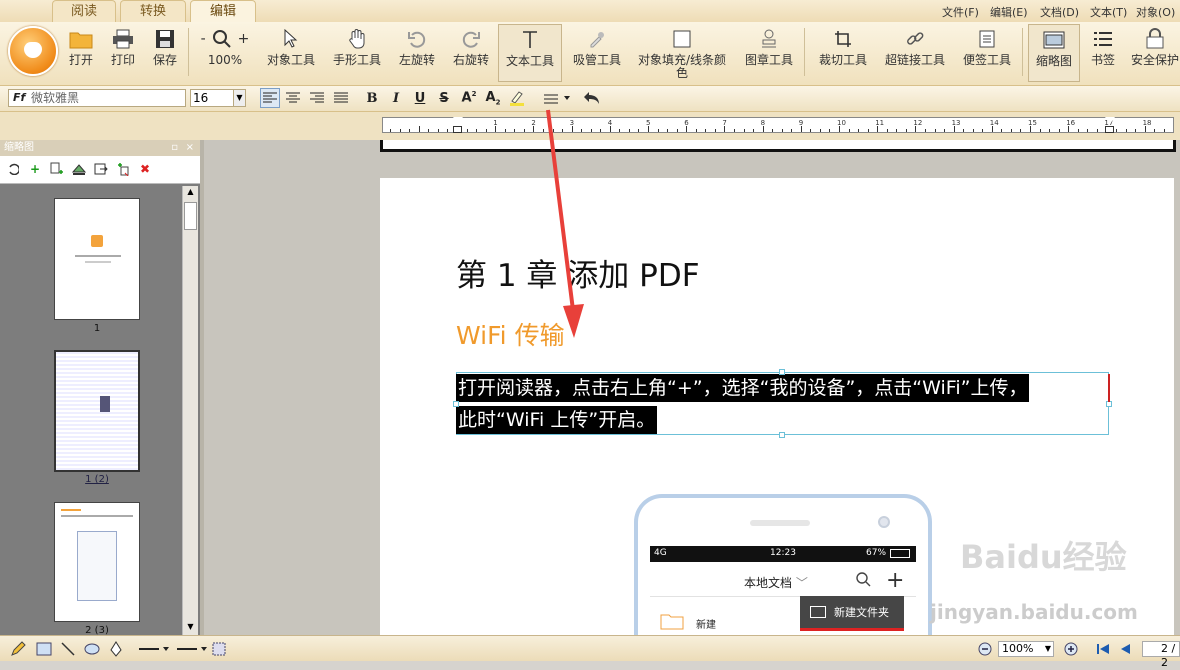 The height and width of the screenshot is (670, 1180). I want to click on zoom-level-select: 100% ▼, so click(1026, 649).